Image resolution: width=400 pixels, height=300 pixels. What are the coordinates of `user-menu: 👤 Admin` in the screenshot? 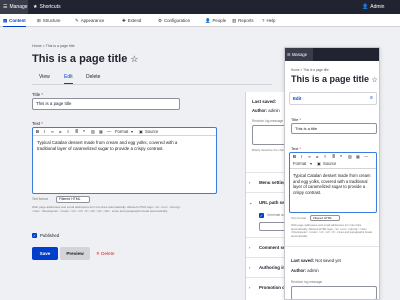 It's located at (373, 7).